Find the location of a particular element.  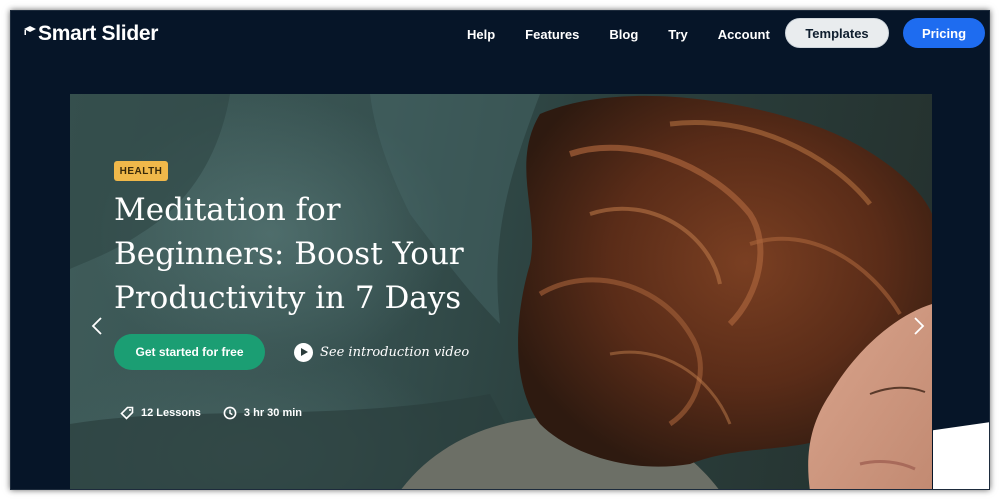

duration-label: 3 hr 30 min is located at coordinates (272, 413).